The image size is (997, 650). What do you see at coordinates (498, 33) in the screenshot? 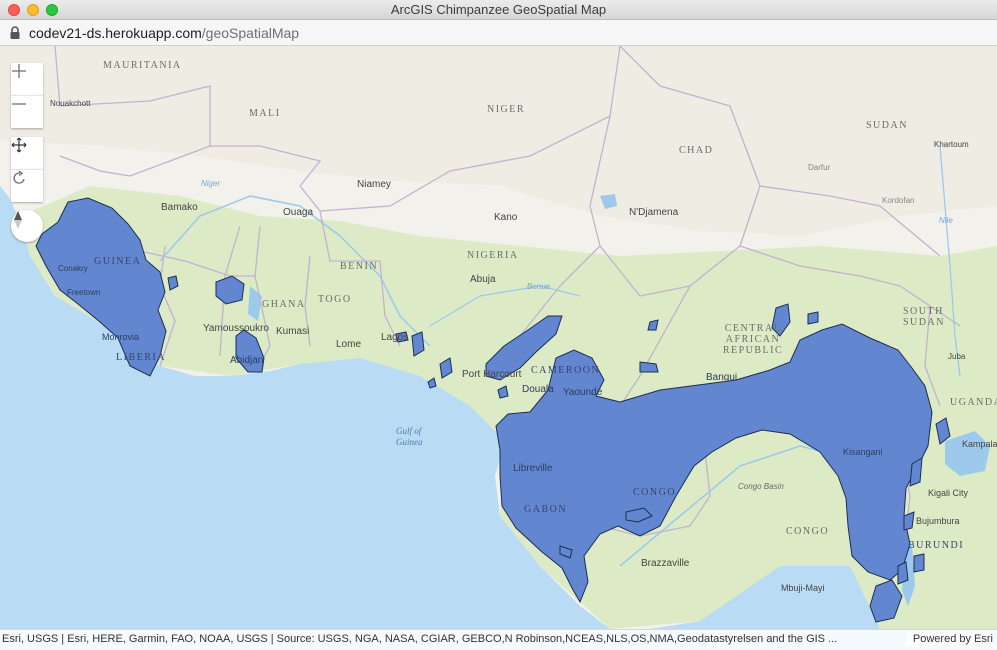
I see `address-bar: codev21-ds.herokuapp.com/geoSpatialMap` at bounding box center [498, 33].